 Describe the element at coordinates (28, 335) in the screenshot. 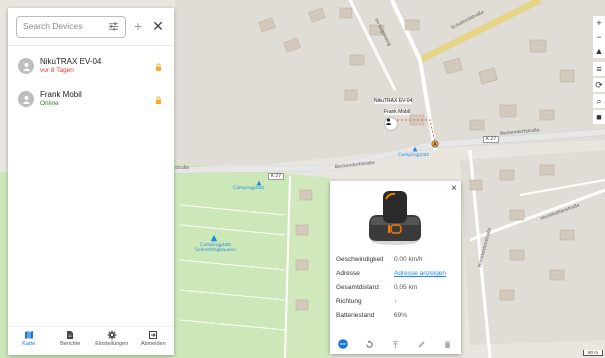

I see `map-icon` at that location.